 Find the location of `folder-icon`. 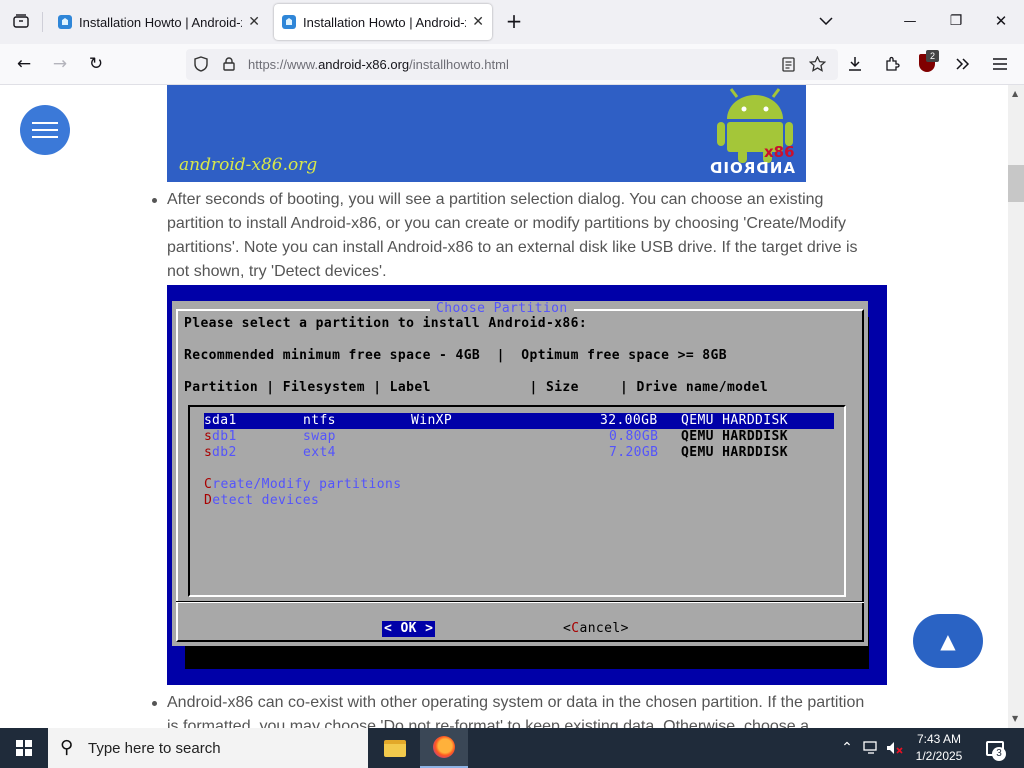

folder-icon is located at coordinates (395, 748).